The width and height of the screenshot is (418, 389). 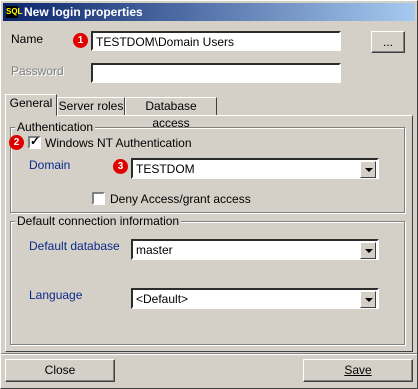 I want to click on marker-3: 3, so click(x=120, y=166).